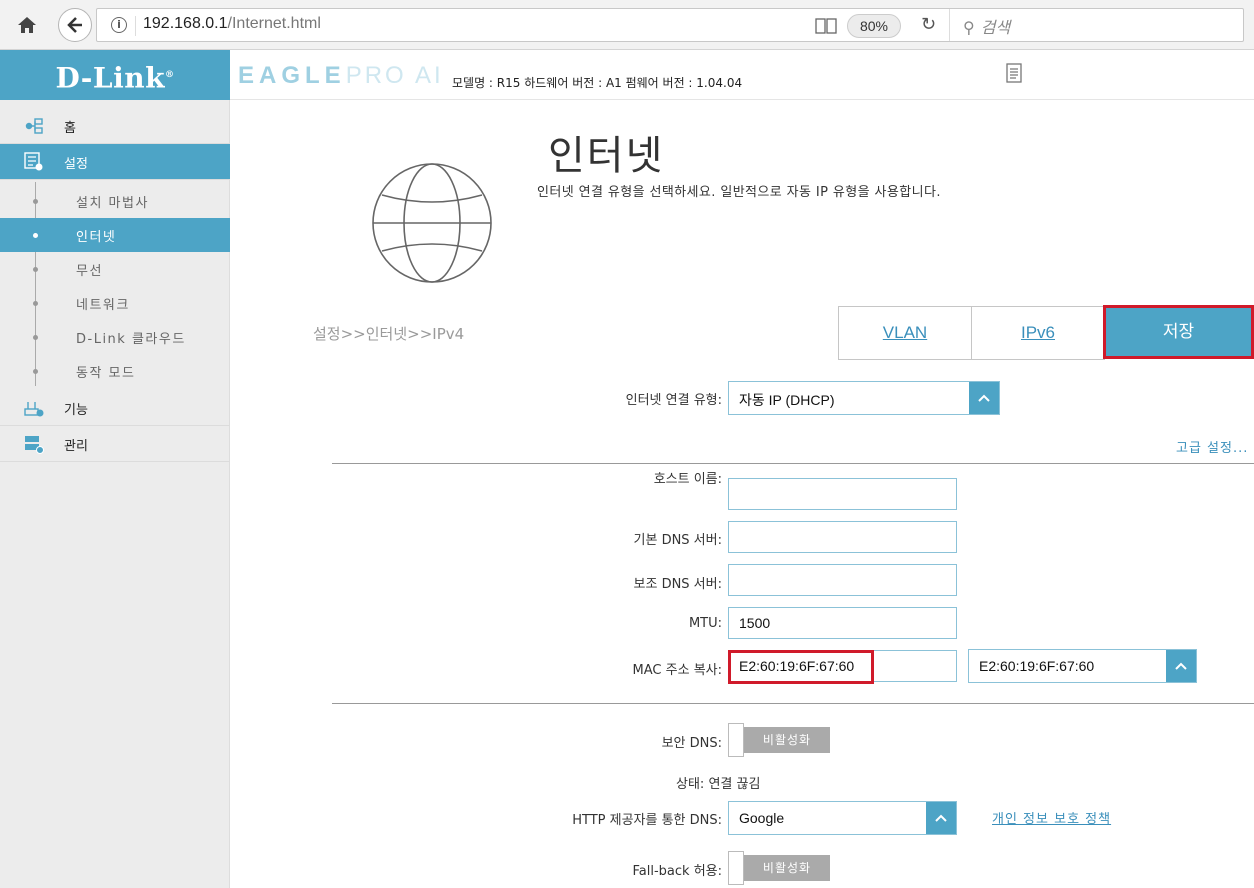 The height and width of the screenshot is (888, 1254). I want to click on page-title: 인터넷, so click(606, 156).